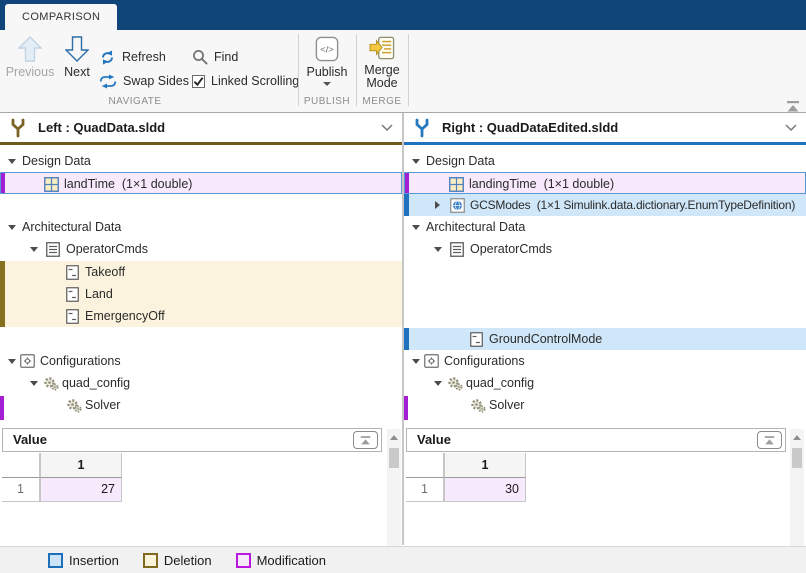 Image resolution: width=806 pixels, height=573 pixels. What do you see at coordinates (434, 439) in the screenshot?
I see `value-panel-title: Value` at bounding box center [434, 439].